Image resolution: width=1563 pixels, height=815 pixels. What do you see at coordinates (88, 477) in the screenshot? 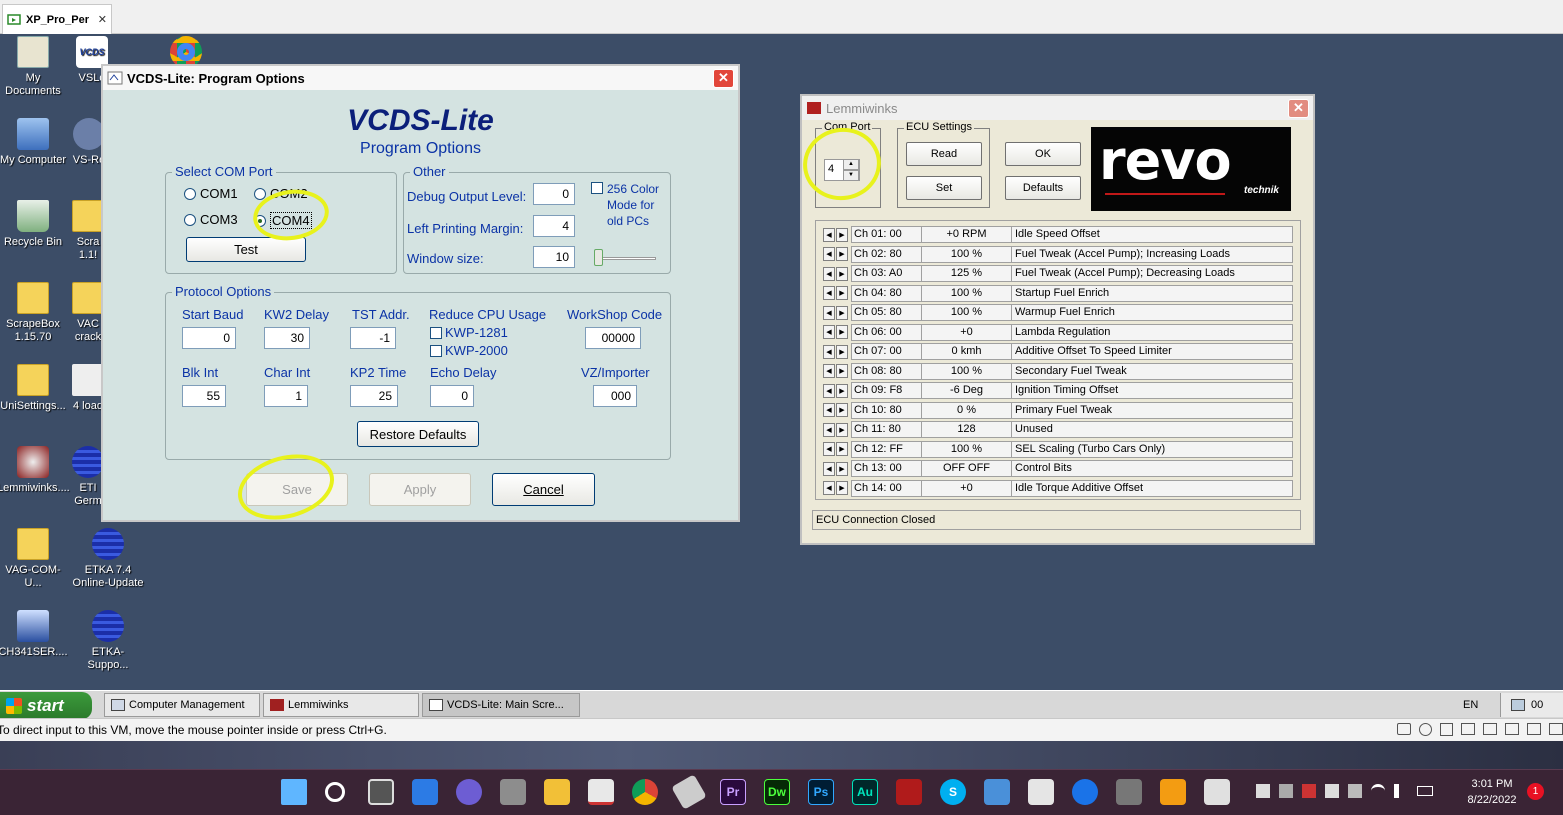
I see `desktop-icon-eti: ETI Germ` at bounding box center [88, 477].